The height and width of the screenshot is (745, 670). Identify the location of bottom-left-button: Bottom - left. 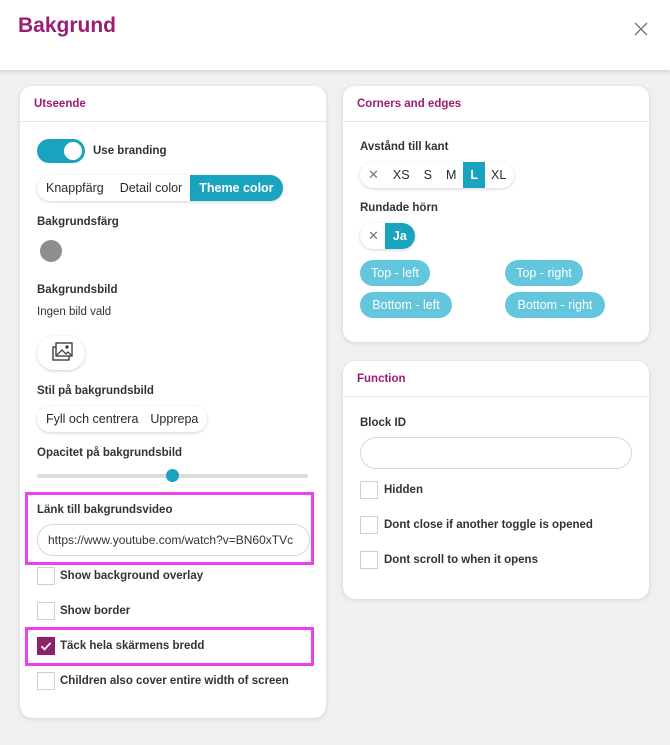
(406, 305).